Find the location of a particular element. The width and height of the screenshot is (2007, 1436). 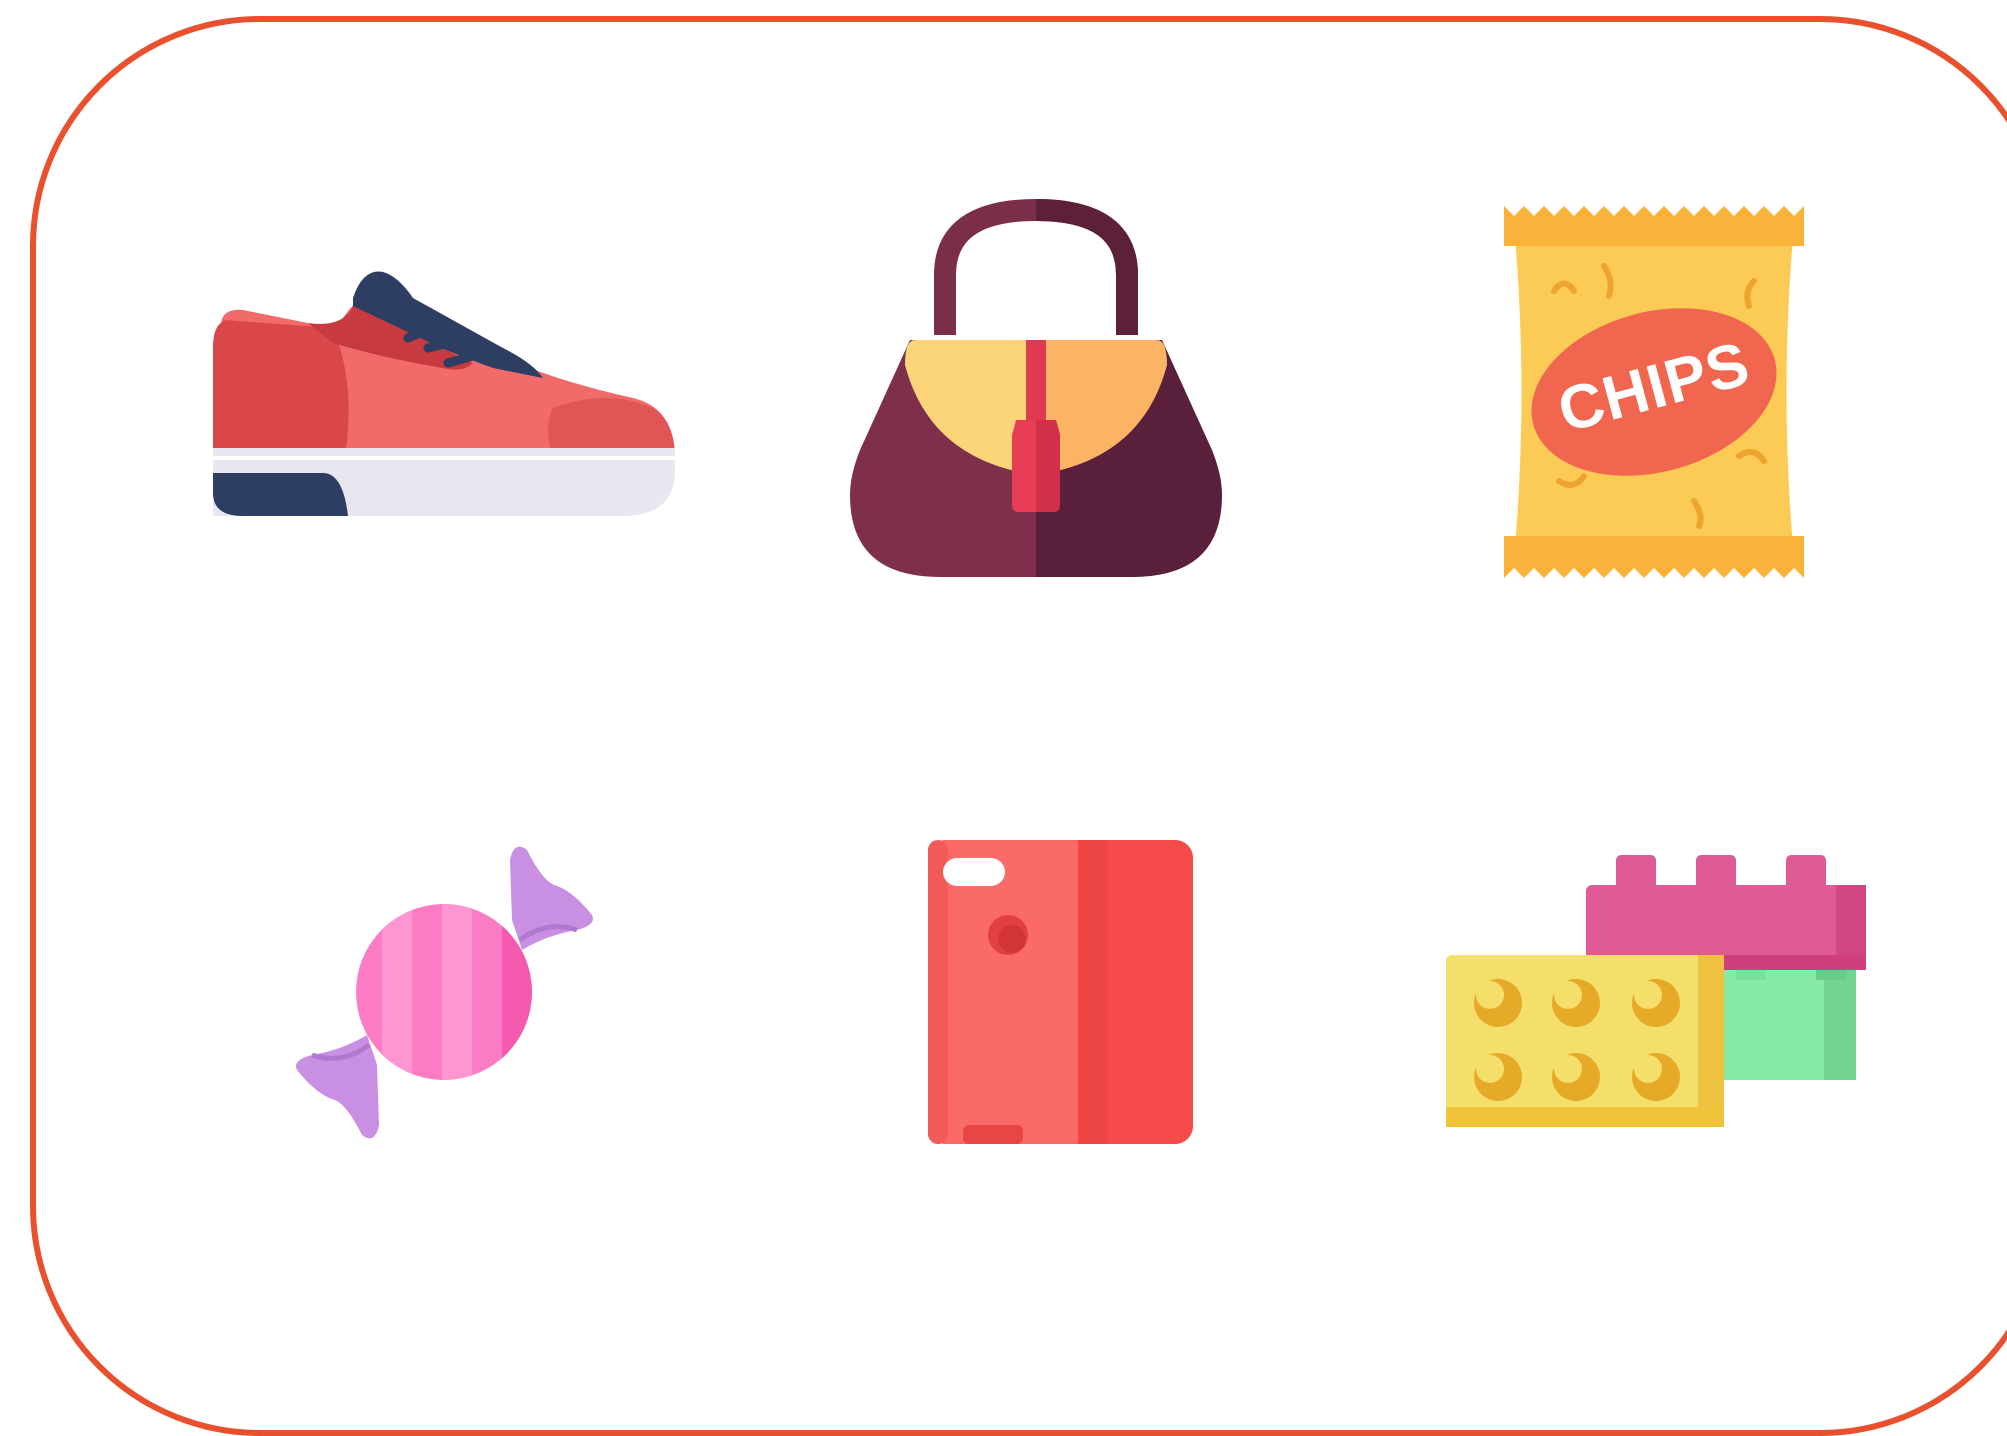

toy-bricks-icon is located at coordinates (1656, 992).